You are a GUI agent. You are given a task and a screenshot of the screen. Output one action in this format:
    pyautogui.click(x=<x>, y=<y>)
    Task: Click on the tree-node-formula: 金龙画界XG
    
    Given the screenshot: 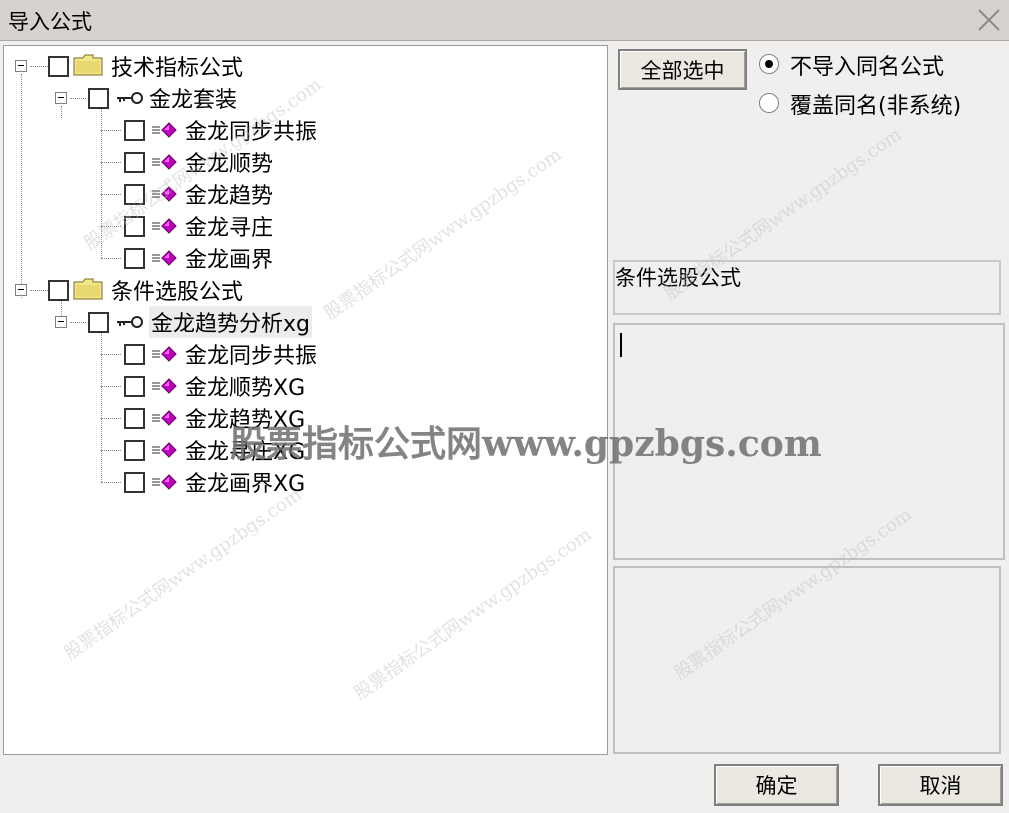 What is the action you would take?
    pyautogui.click(x=214, y=482)
    